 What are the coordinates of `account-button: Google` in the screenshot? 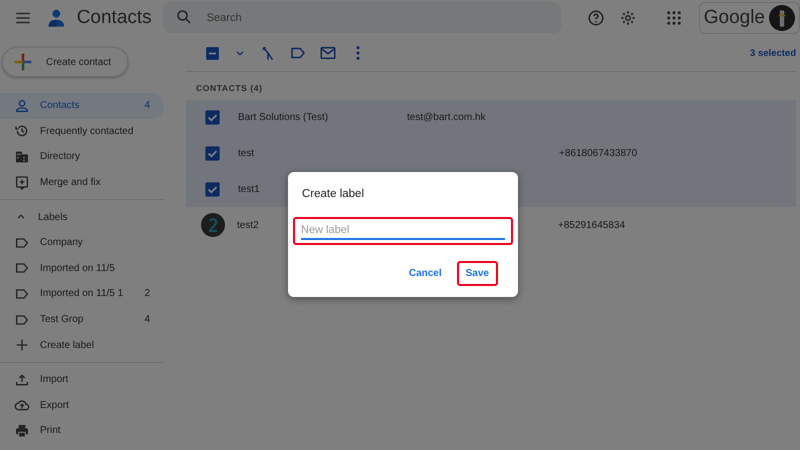 It's located at (749, 18).